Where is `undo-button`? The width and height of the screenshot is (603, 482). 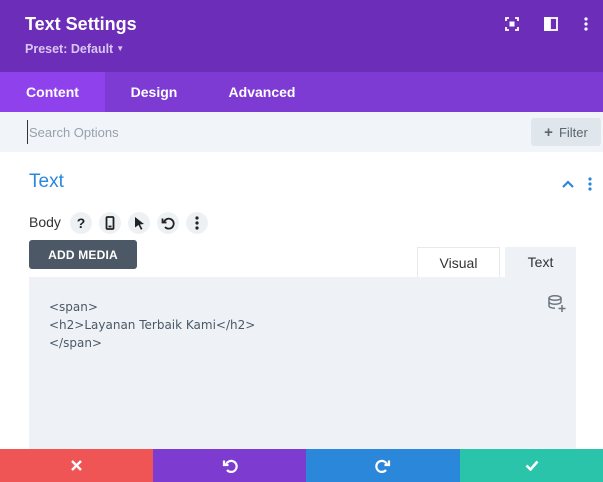 undo-button is located at coordinates (229, 465).